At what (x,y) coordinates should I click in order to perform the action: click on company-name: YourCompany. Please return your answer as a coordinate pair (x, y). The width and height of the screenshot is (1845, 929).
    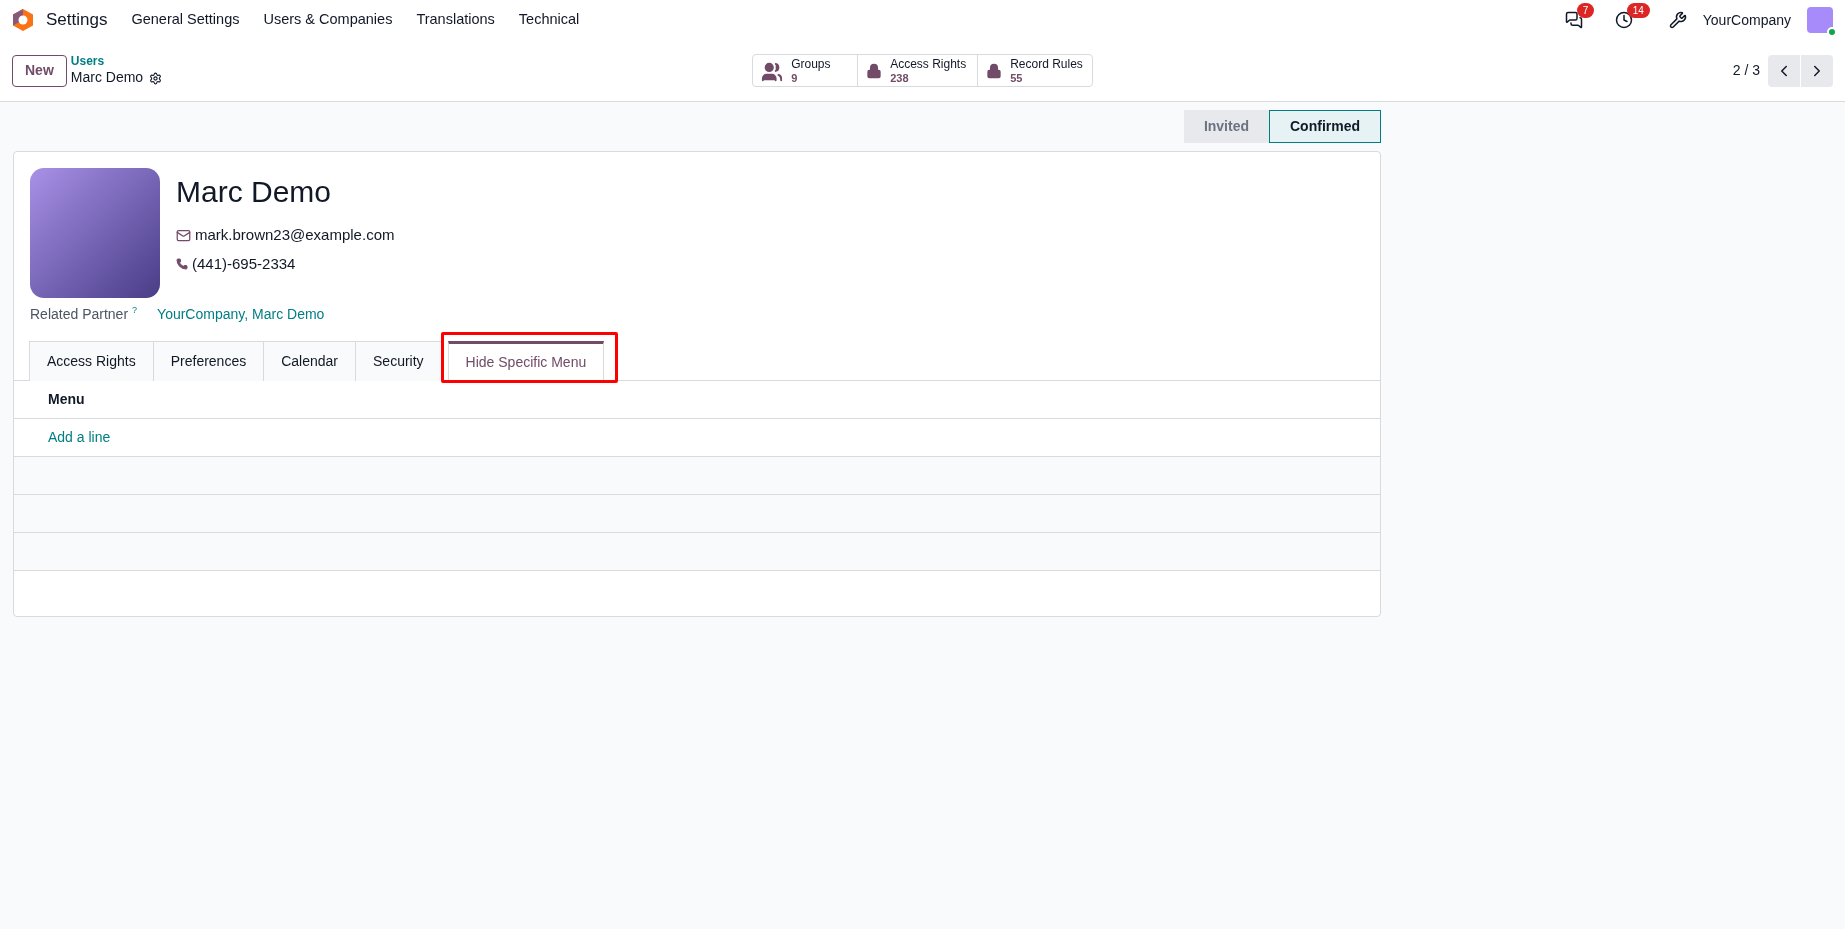
    Looking at the image, I should click on (1746, 20).